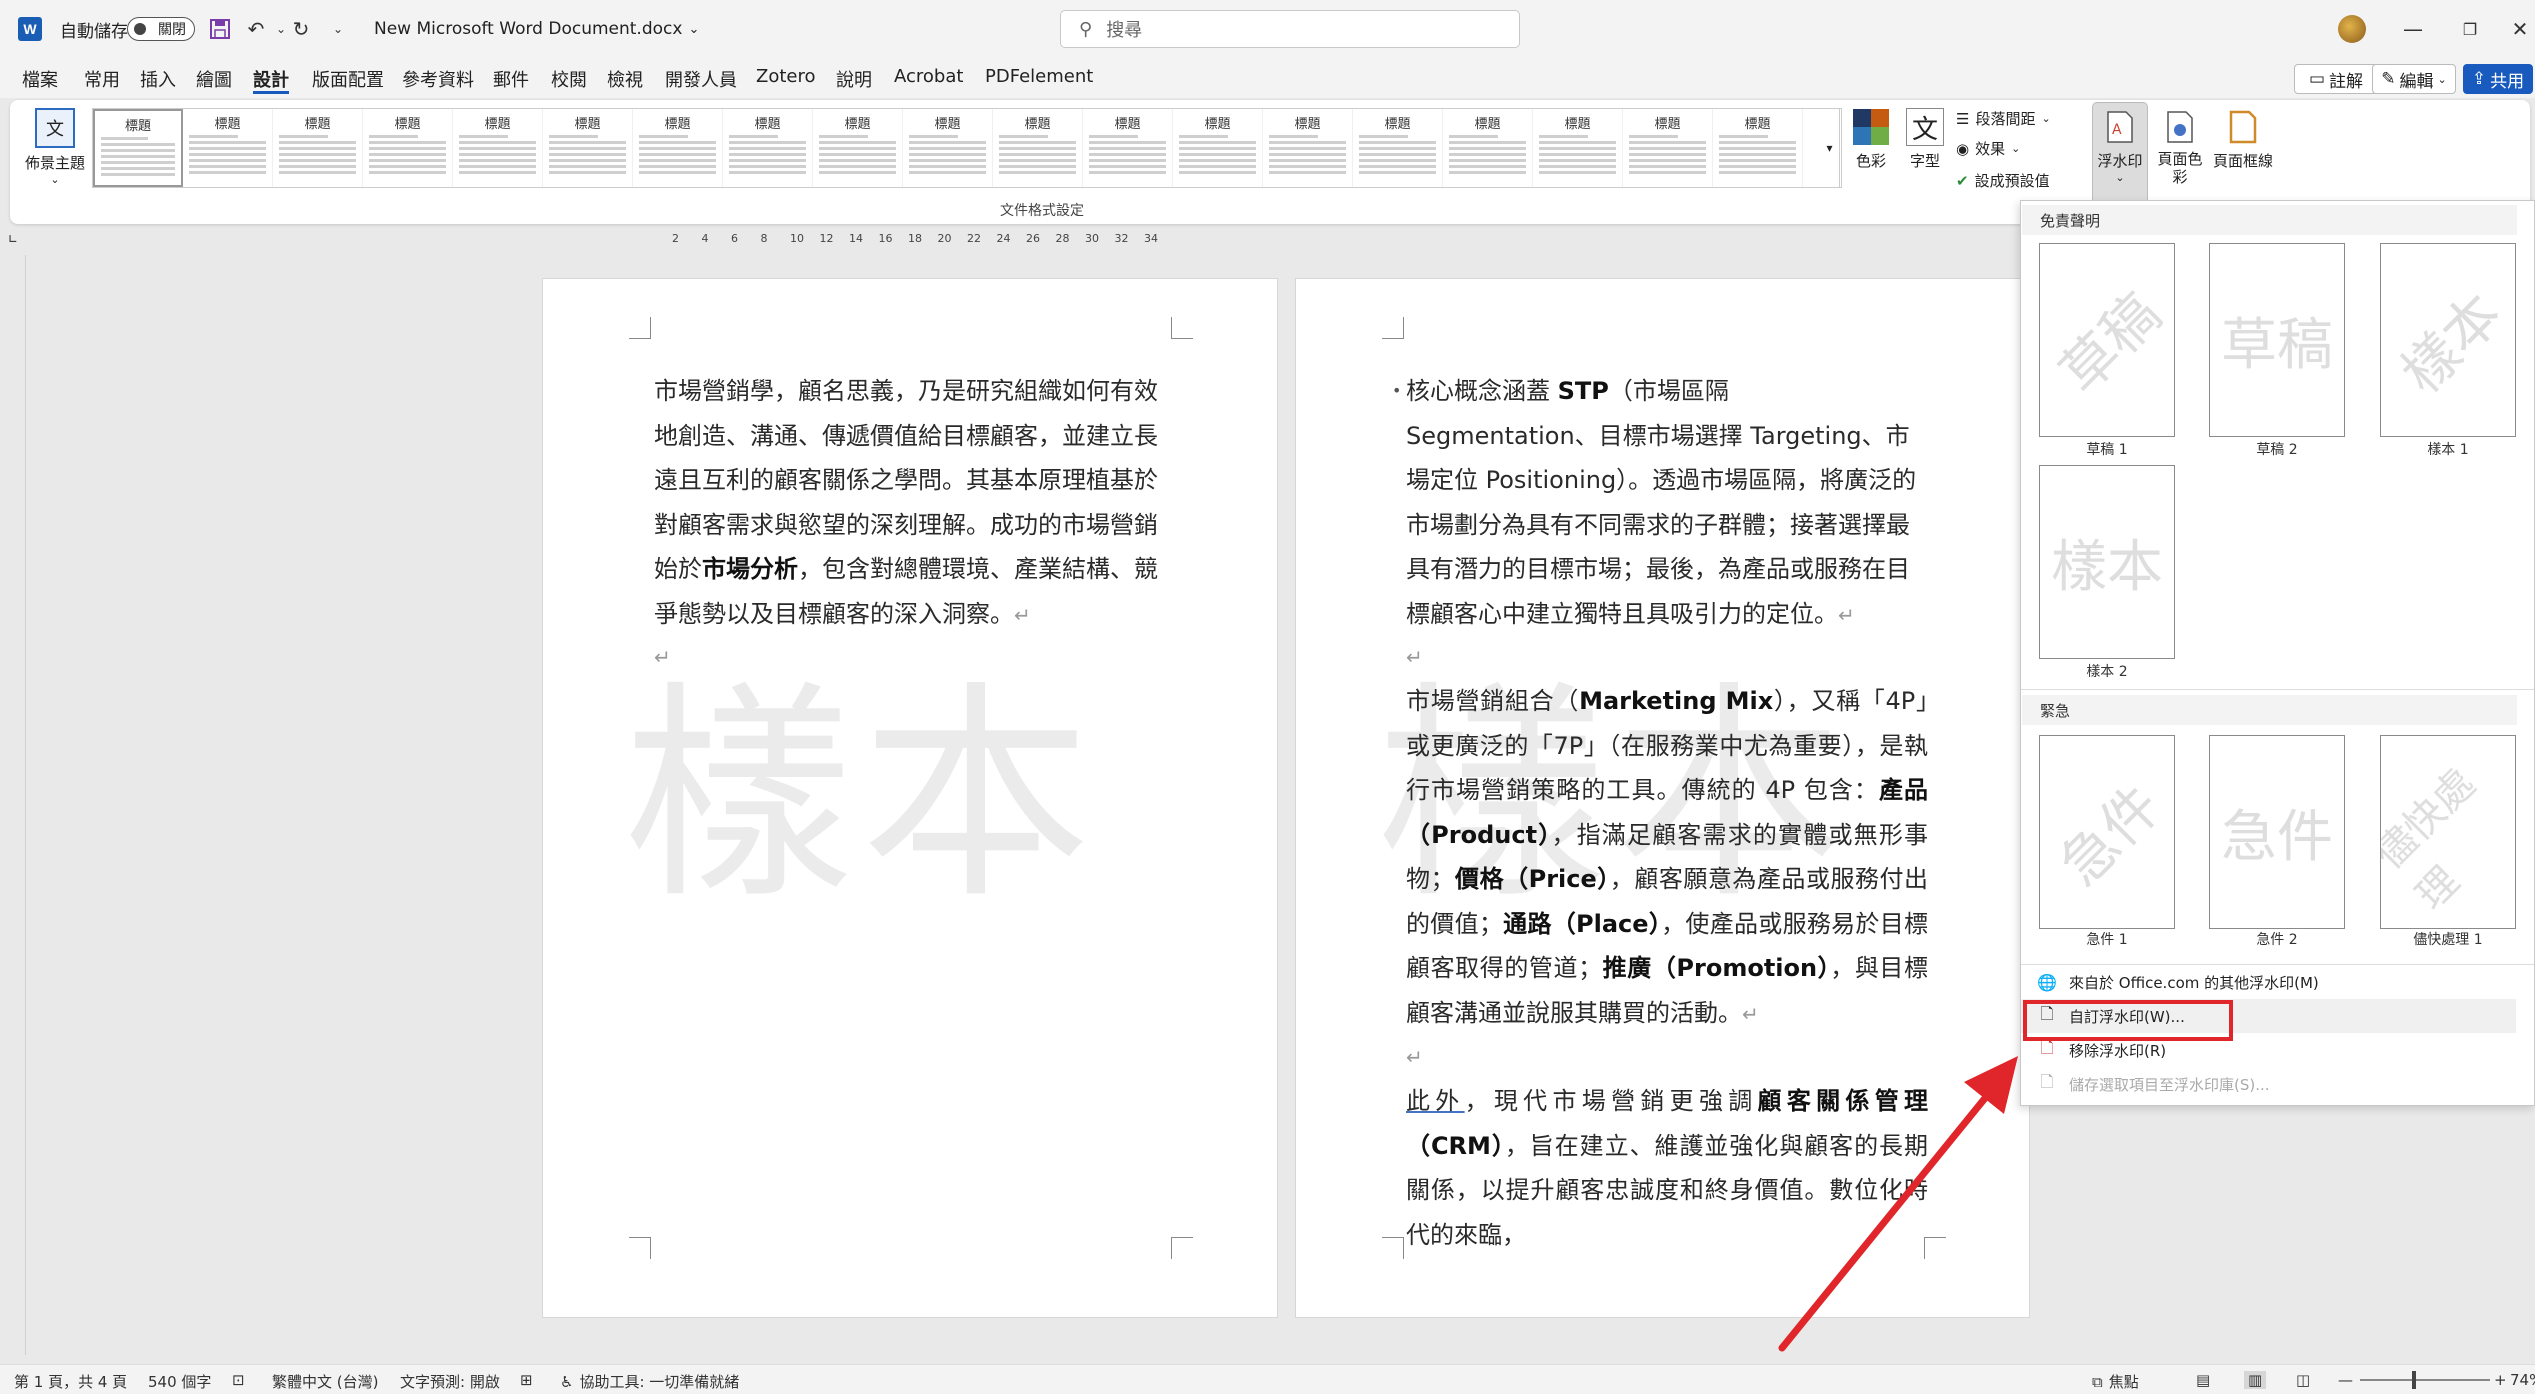  I want to click on focus-button: ⧉ 焦點, so click(2115, 1381).